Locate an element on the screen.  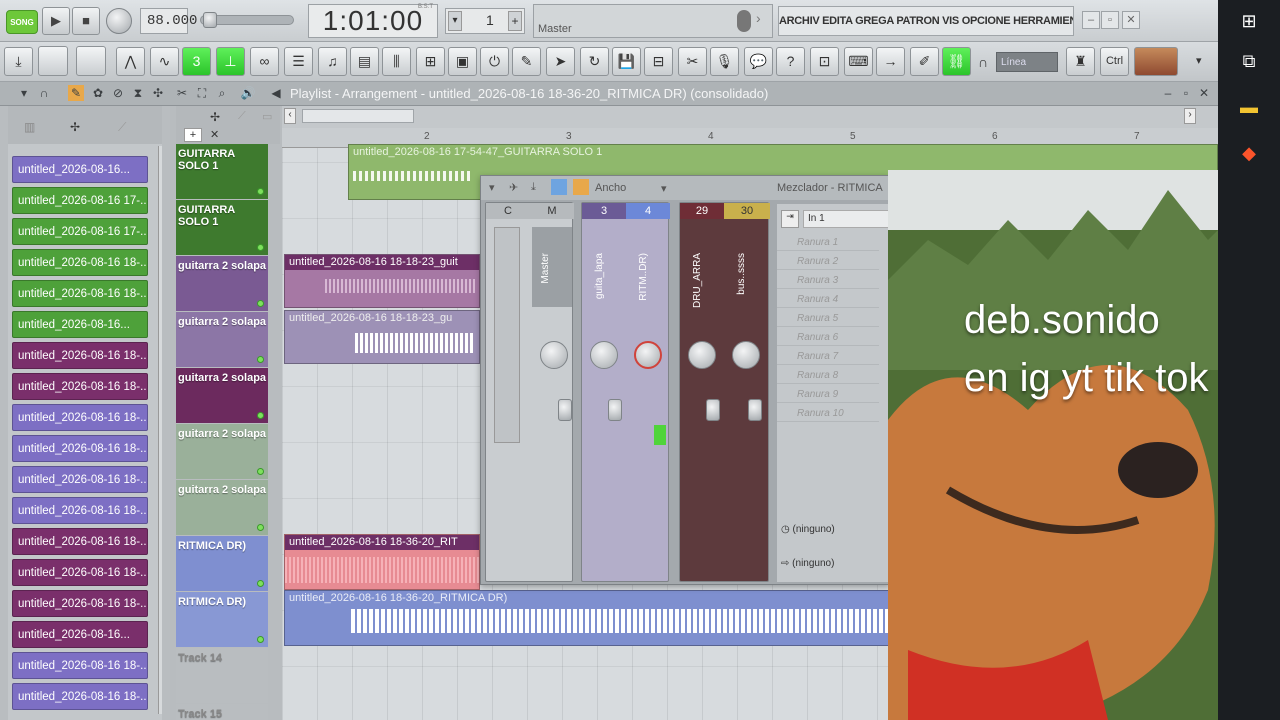
close-icon: ✕ is located at coordinates (1204, 93).